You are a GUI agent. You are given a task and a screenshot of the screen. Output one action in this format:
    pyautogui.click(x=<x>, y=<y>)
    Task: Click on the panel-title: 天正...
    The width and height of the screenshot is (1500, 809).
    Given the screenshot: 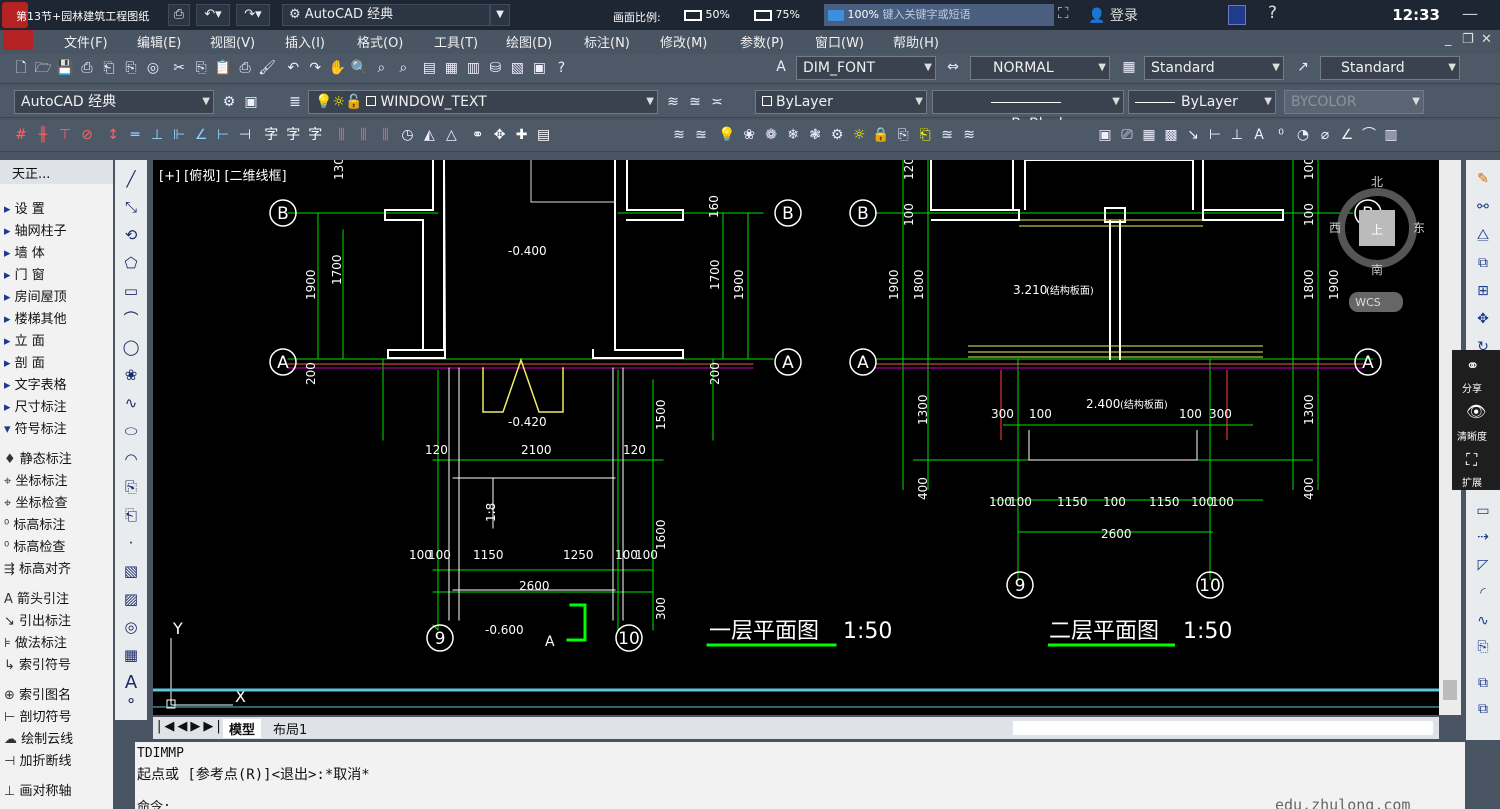 What is the action you would take?
    pyautogui.click(x=31, y=172)
    